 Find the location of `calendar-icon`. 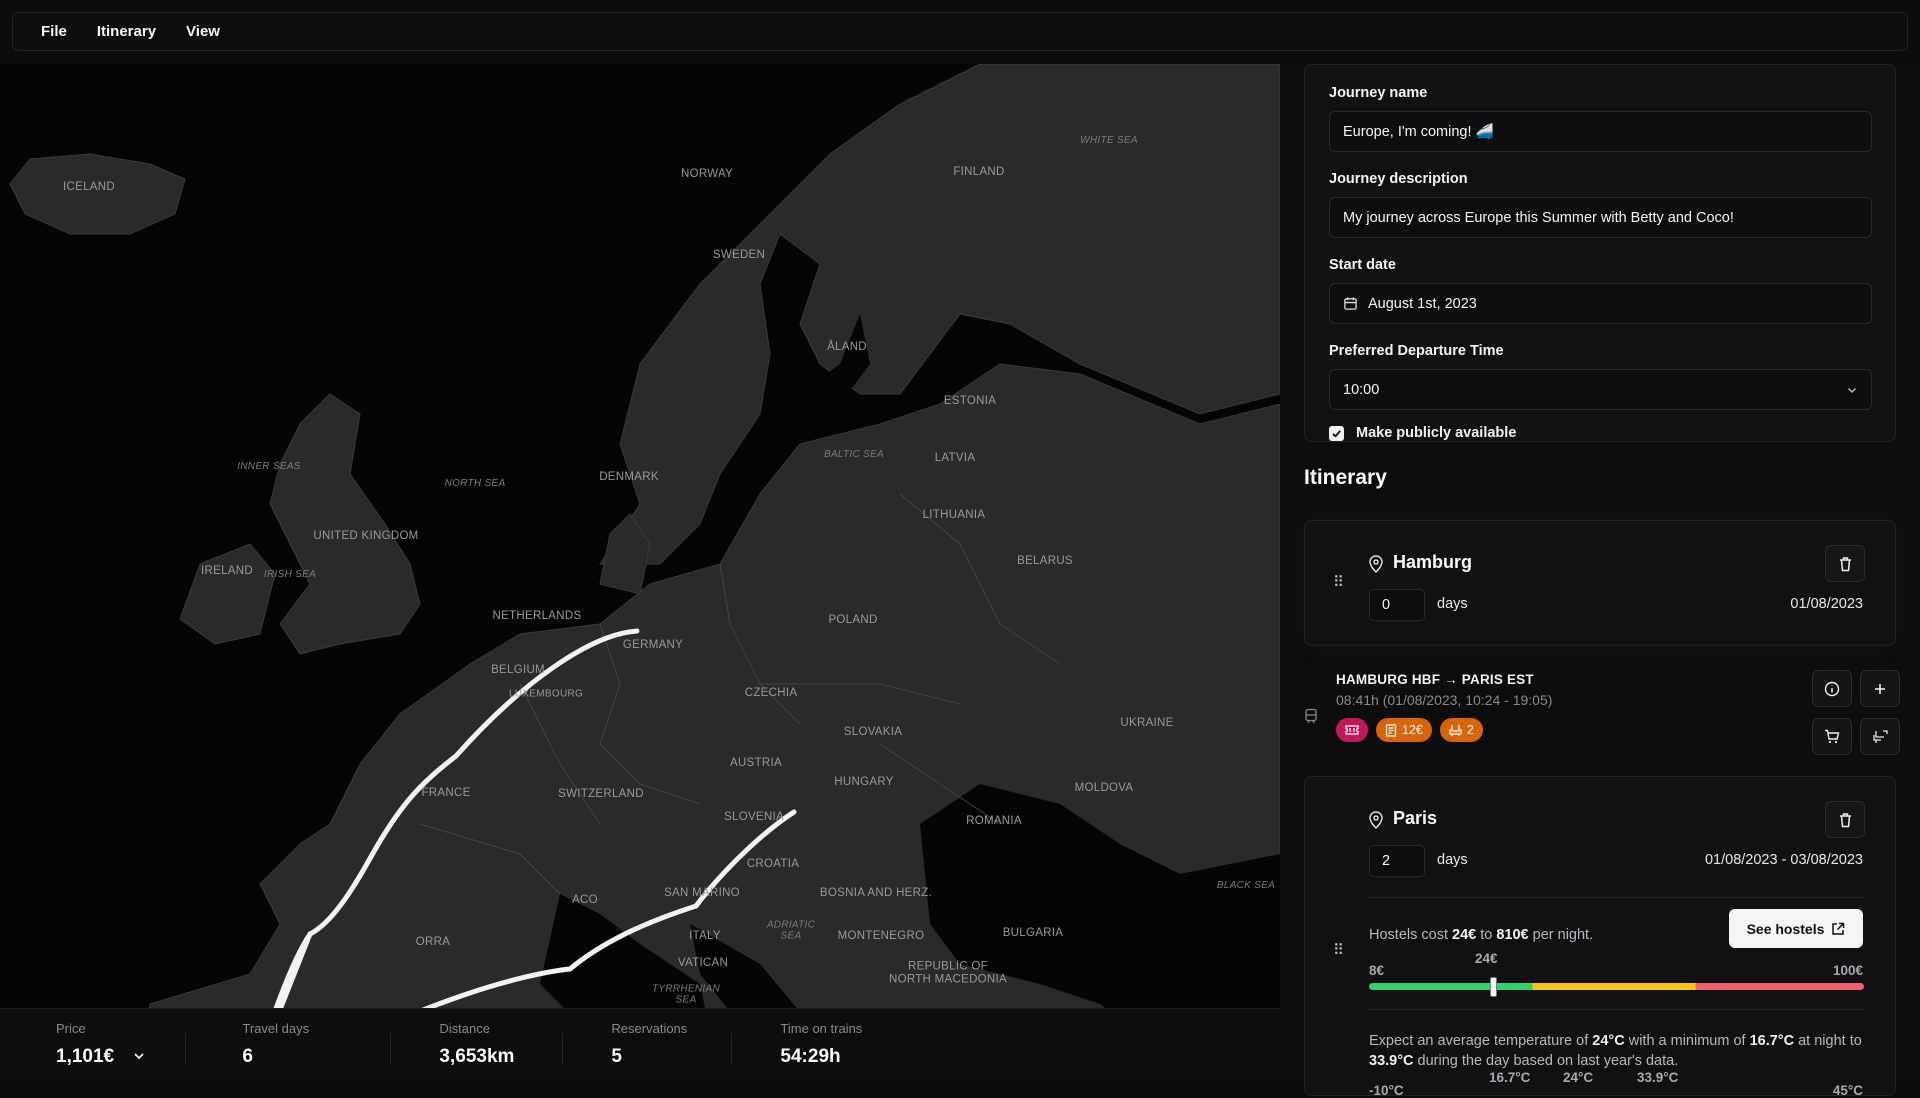

calendar-icon is located at coordinates (1350, 303).